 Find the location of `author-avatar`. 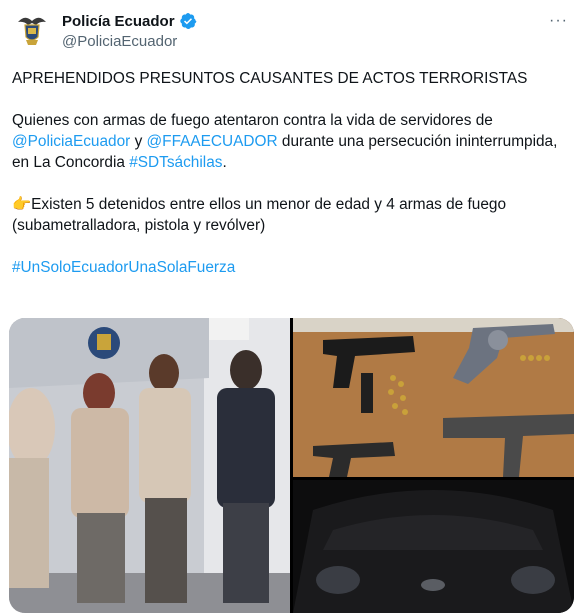

author-avatar is located at coordinates (32, 30).